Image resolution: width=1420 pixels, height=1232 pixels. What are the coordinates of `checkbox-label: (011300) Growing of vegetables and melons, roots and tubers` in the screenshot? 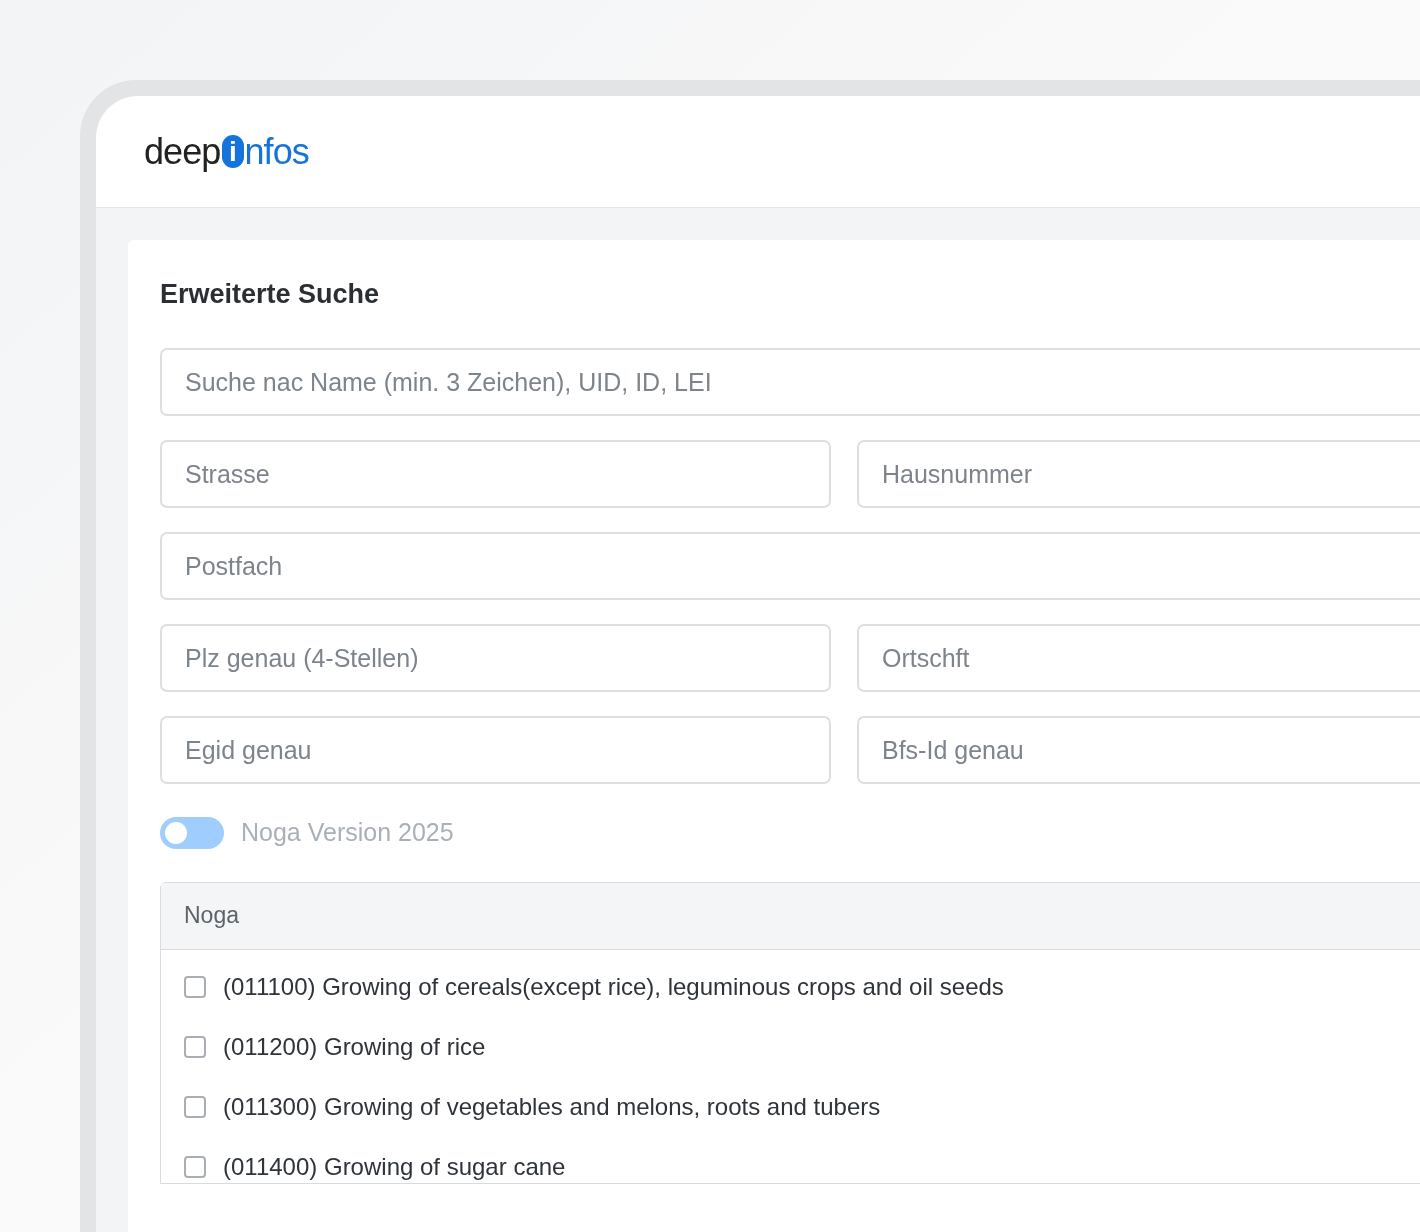 It's located at (552, 1106).